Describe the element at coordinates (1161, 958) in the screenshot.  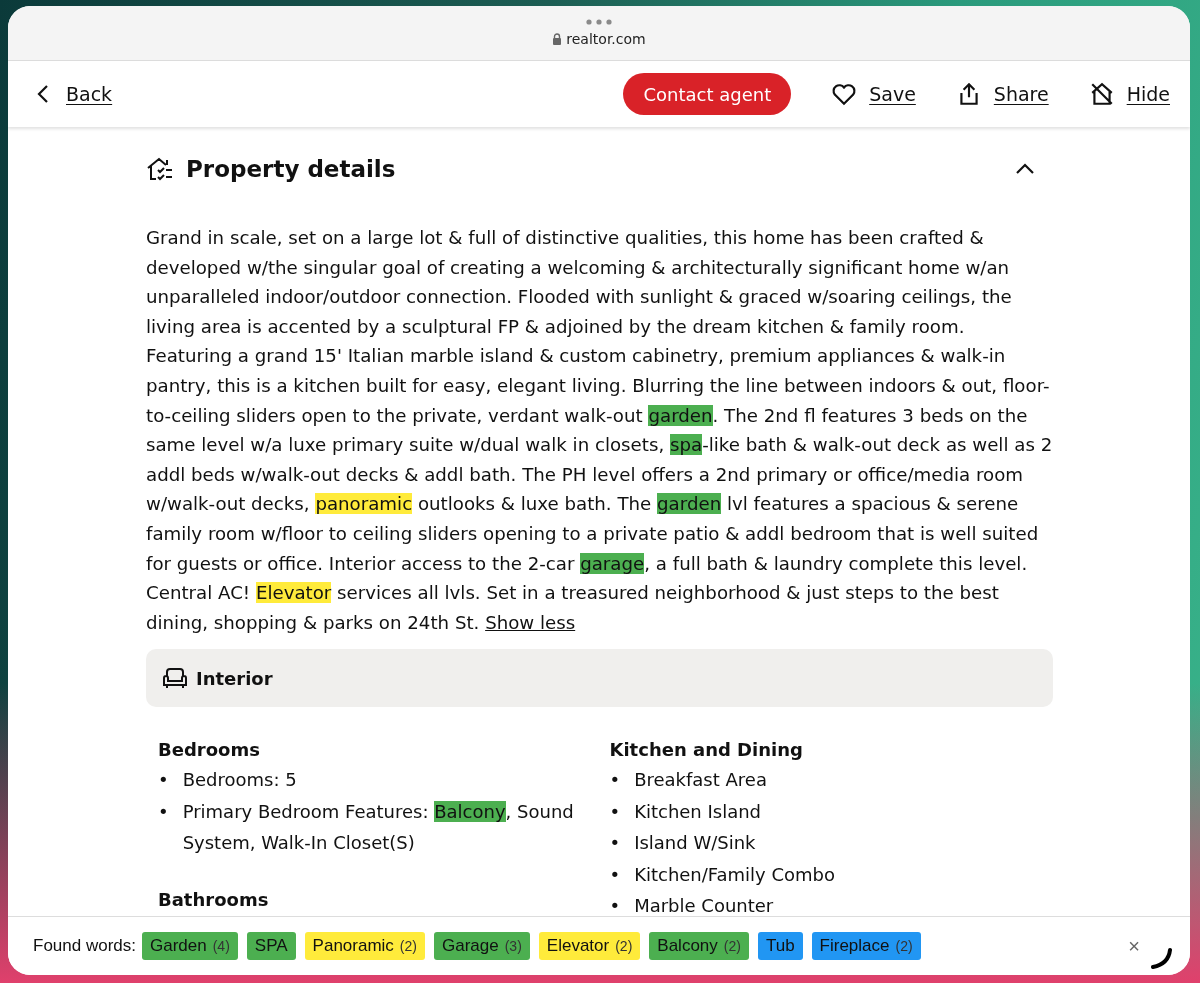
I see `curve-mark-icon` at that location.